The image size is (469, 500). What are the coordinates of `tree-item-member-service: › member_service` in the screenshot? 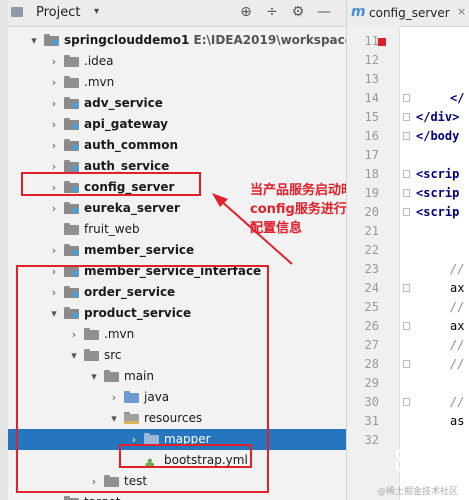 It's located at (177, 250).